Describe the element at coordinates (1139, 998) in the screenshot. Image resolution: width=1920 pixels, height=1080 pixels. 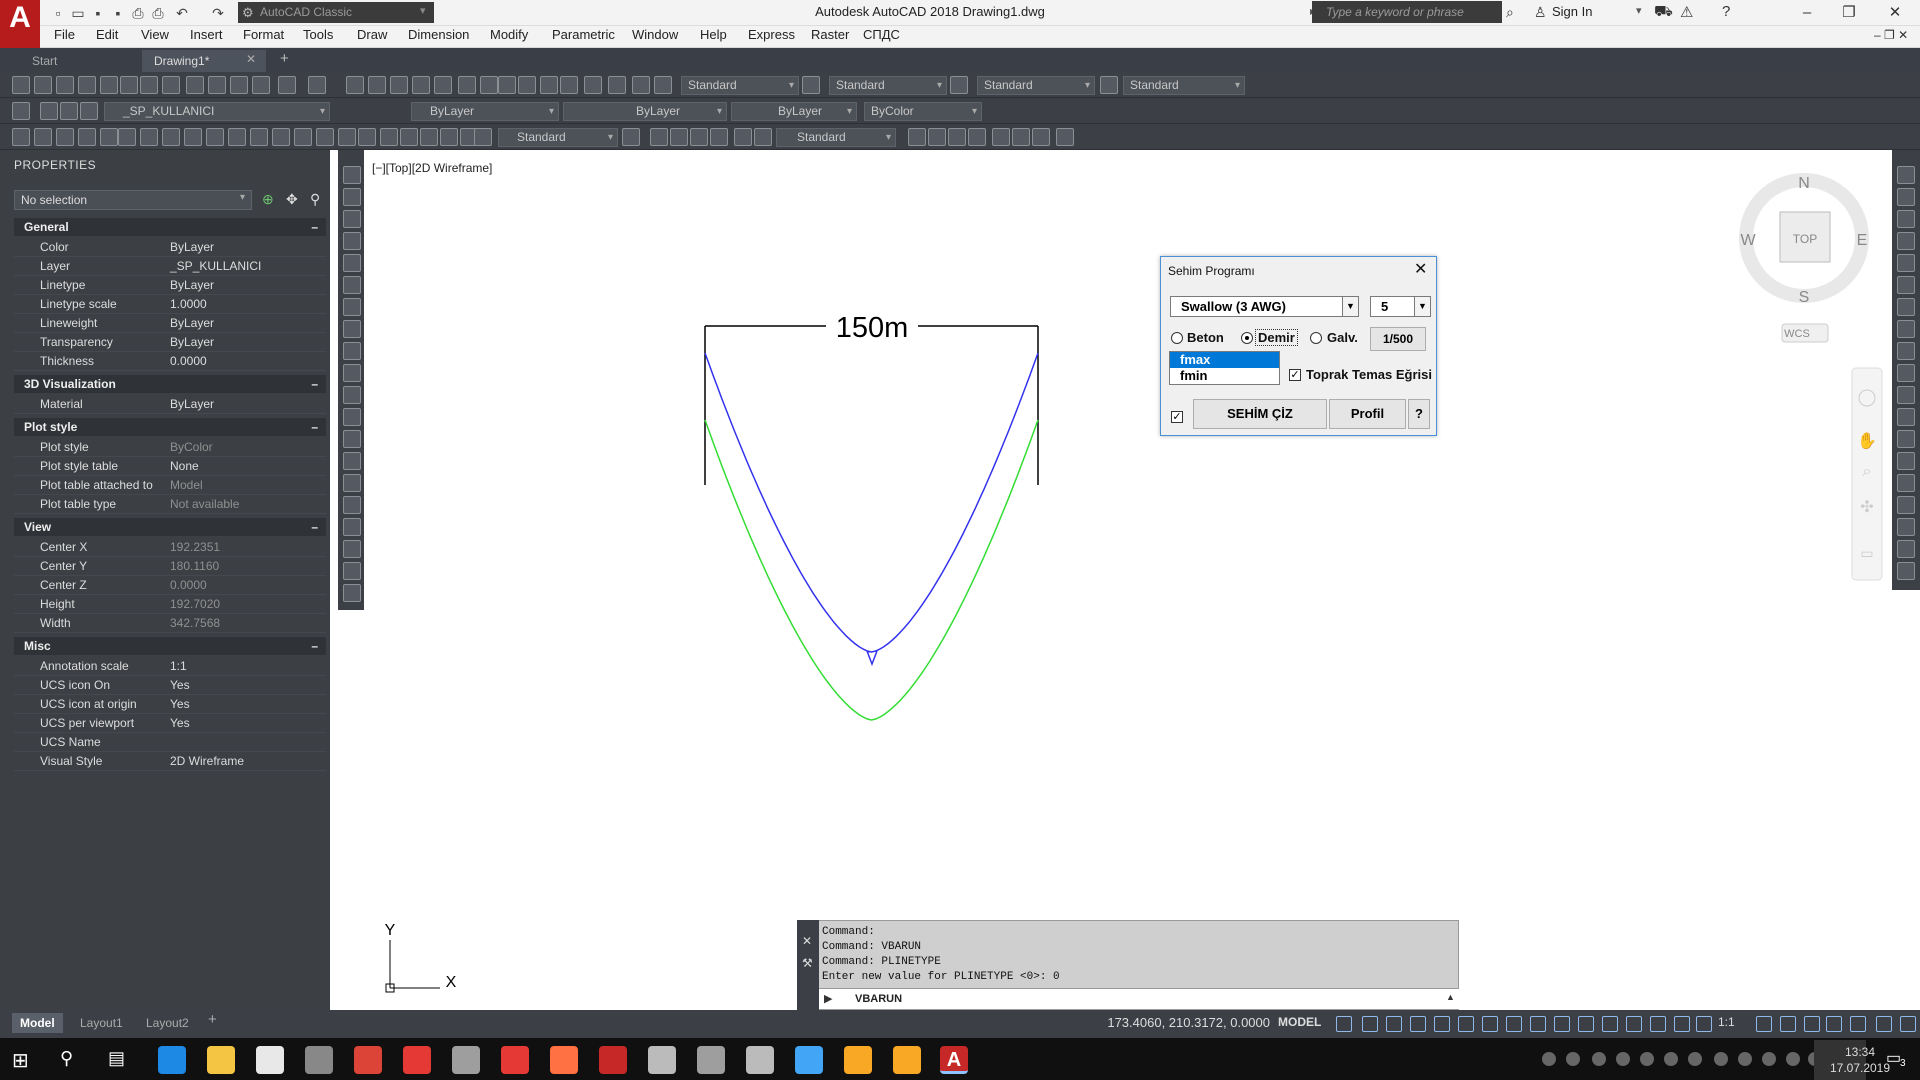
I see `command-input: VBARUN` at that location.